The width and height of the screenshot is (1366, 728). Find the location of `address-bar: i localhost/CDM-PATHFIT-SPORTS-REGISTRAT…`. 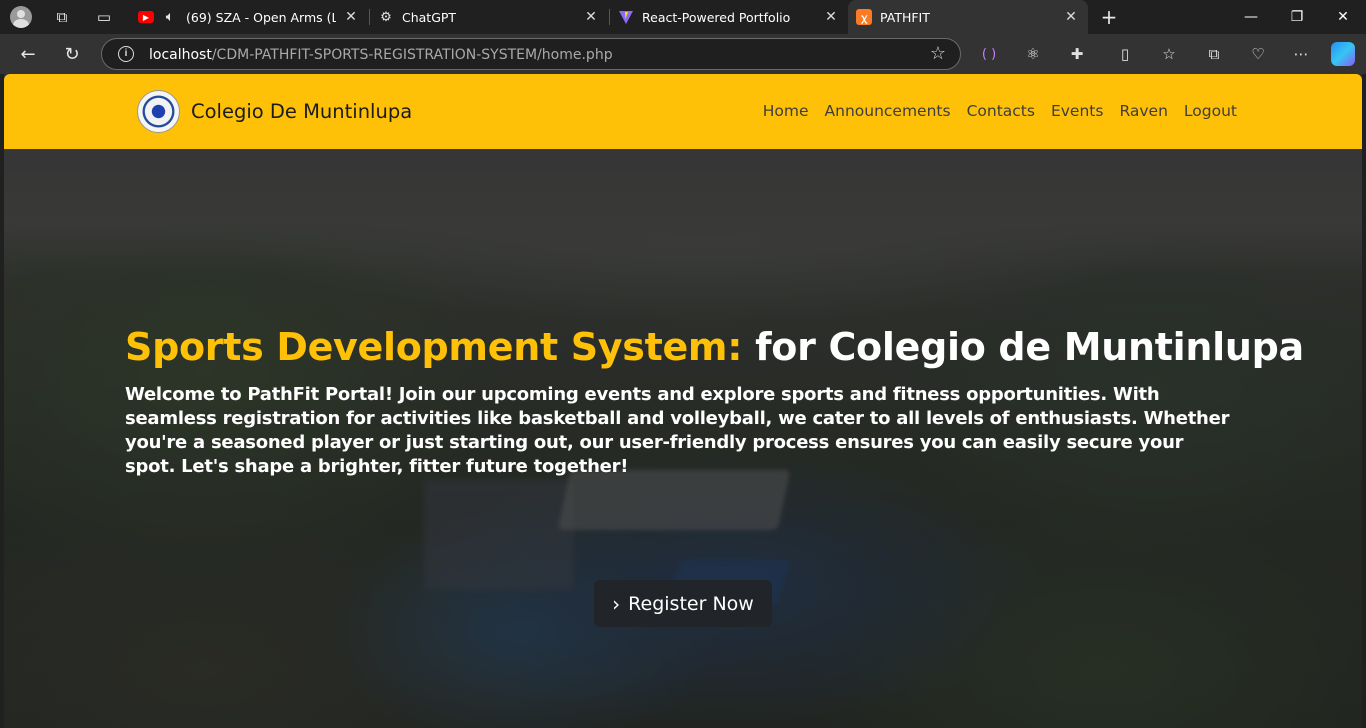

address-bar: i localhost/CDM-PATHFIT-SPORTS-REGISTRAT… is located at coordinates (531, 54).